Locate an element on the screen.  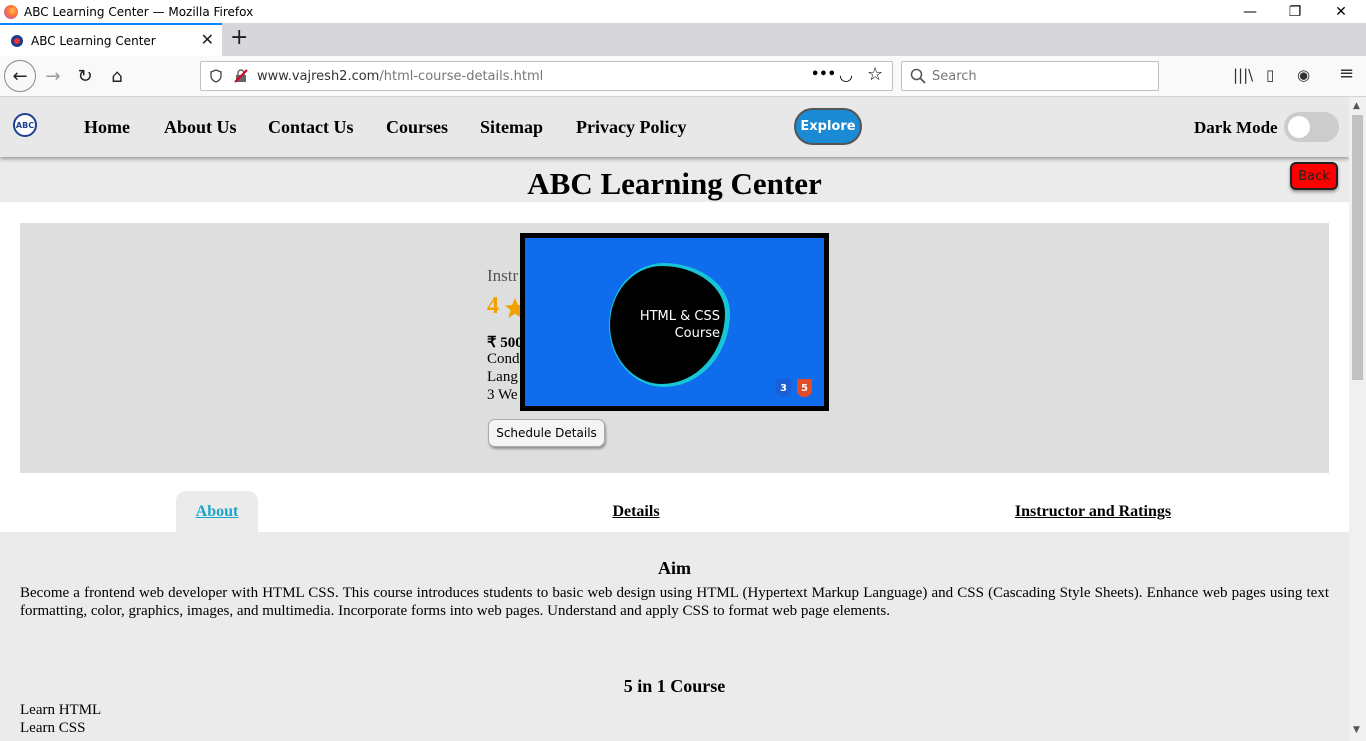
schedule-details-button: Schedule Details is located at coordinates (546, 433).